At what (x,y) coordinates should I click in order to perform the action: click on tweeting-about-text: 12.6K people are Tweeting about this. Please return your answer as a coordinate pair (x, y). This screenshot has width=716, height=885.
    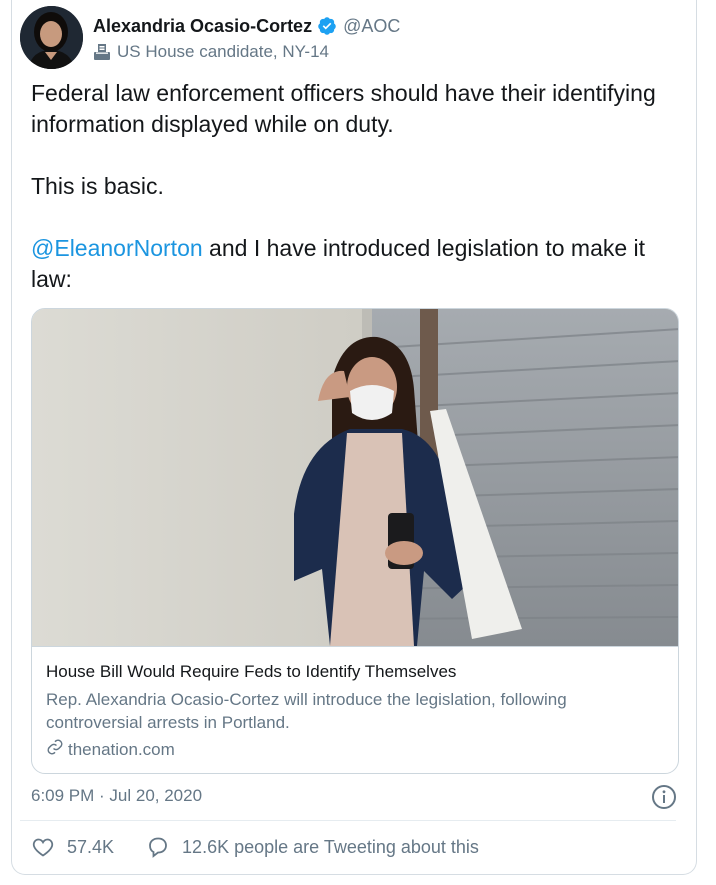
    Looking at the image, I should click on (330, 846).